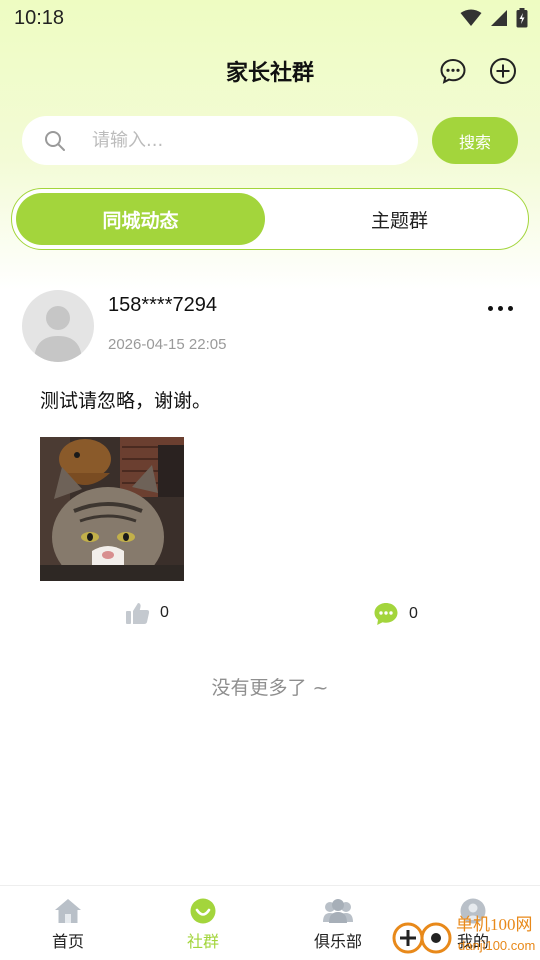 The height and width of the screenshot is (960, 540). I want to click on tab-local-feed: 同城动态, so click(140, 219).